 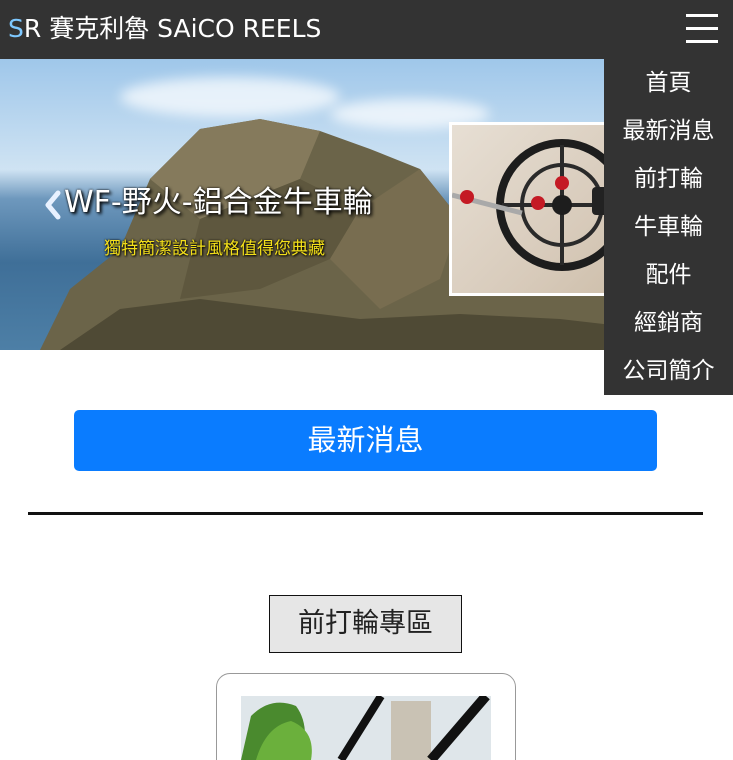 I want to click on section-divider, so click(x=365, y=513).